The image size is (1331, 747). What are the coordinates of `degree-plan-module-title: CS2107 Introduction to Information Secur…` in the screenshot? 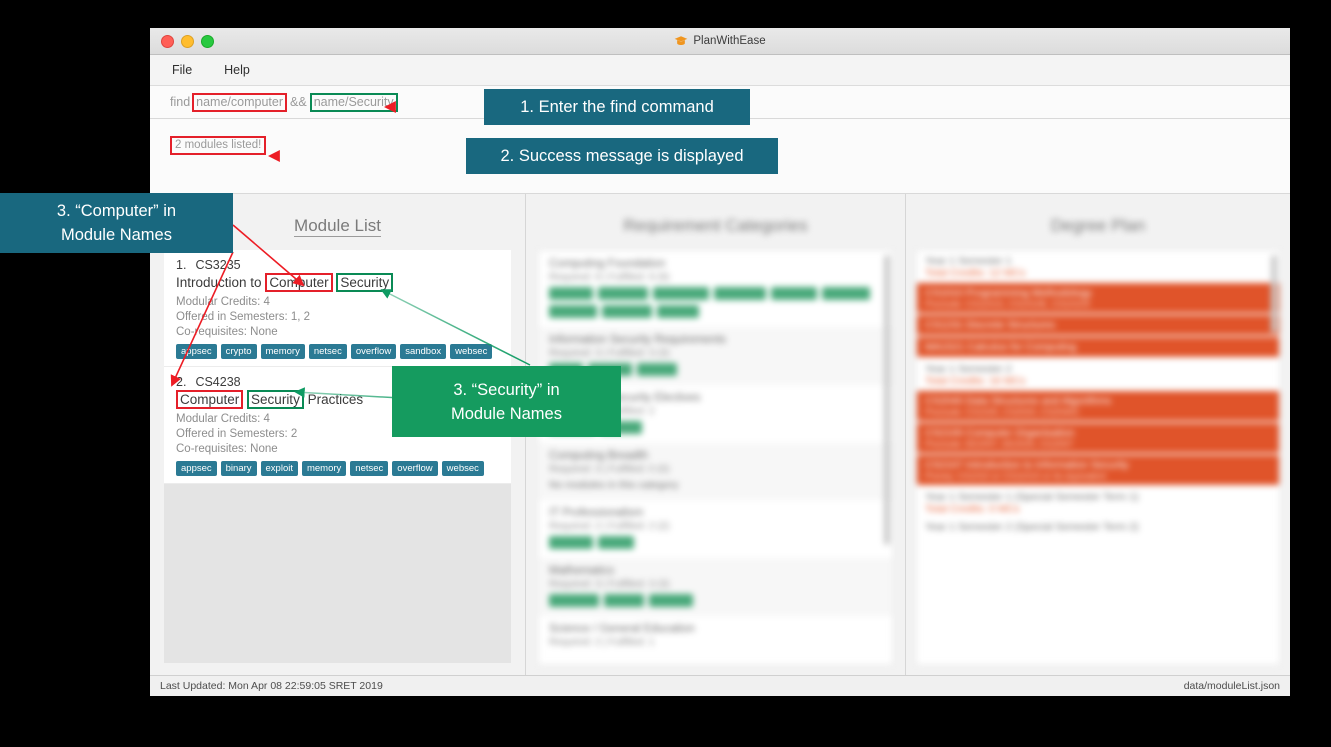 It's located at (1027, 465).